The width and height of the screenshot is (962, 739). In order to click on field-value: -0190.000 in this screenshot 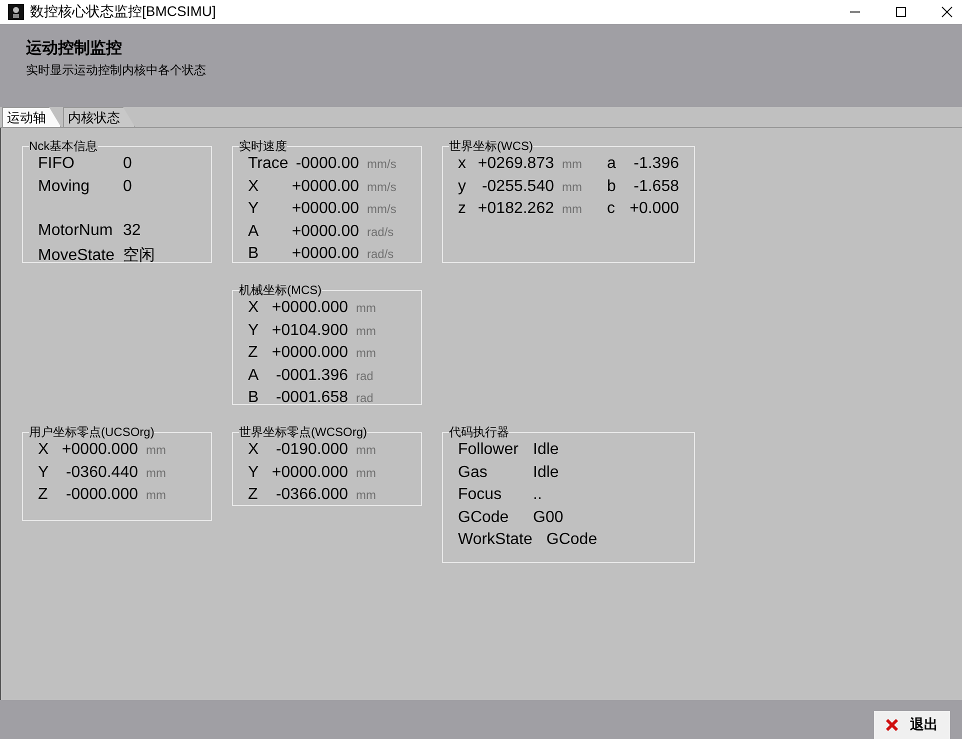, I will do `click(311, 450)`.